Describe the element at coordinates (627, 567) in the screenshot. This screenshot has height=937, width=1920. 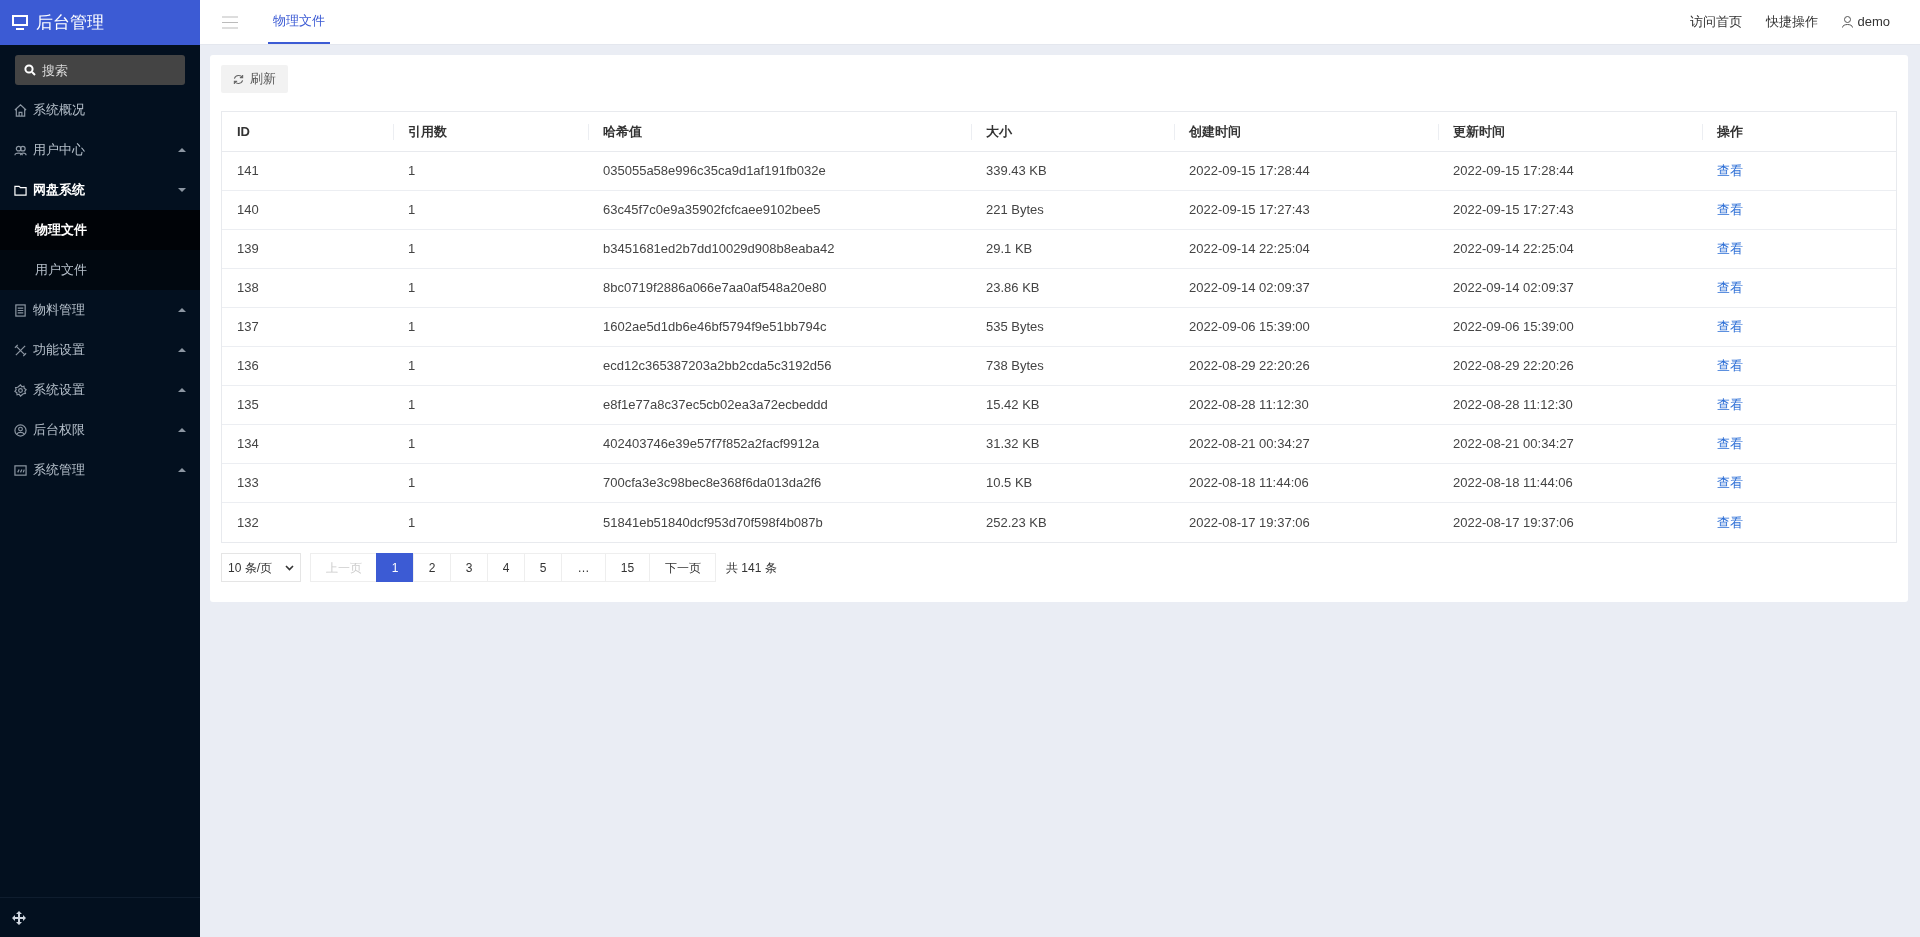
I see `page-button: 15` at that location.